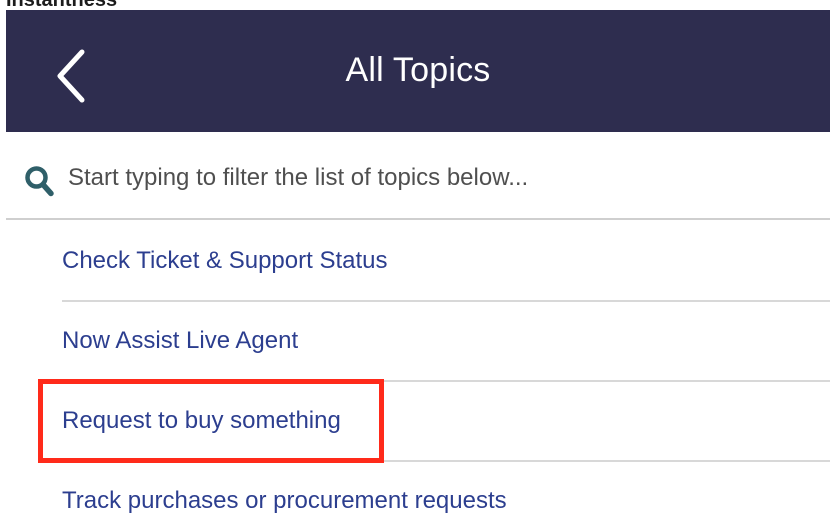 This screenshot has width=830, height=518. What do you see at coordinates (446, 422) in the screenshot?
I see `topic-item-request-to-buy-something: Request to buy something` at bounding box center [446, 422].